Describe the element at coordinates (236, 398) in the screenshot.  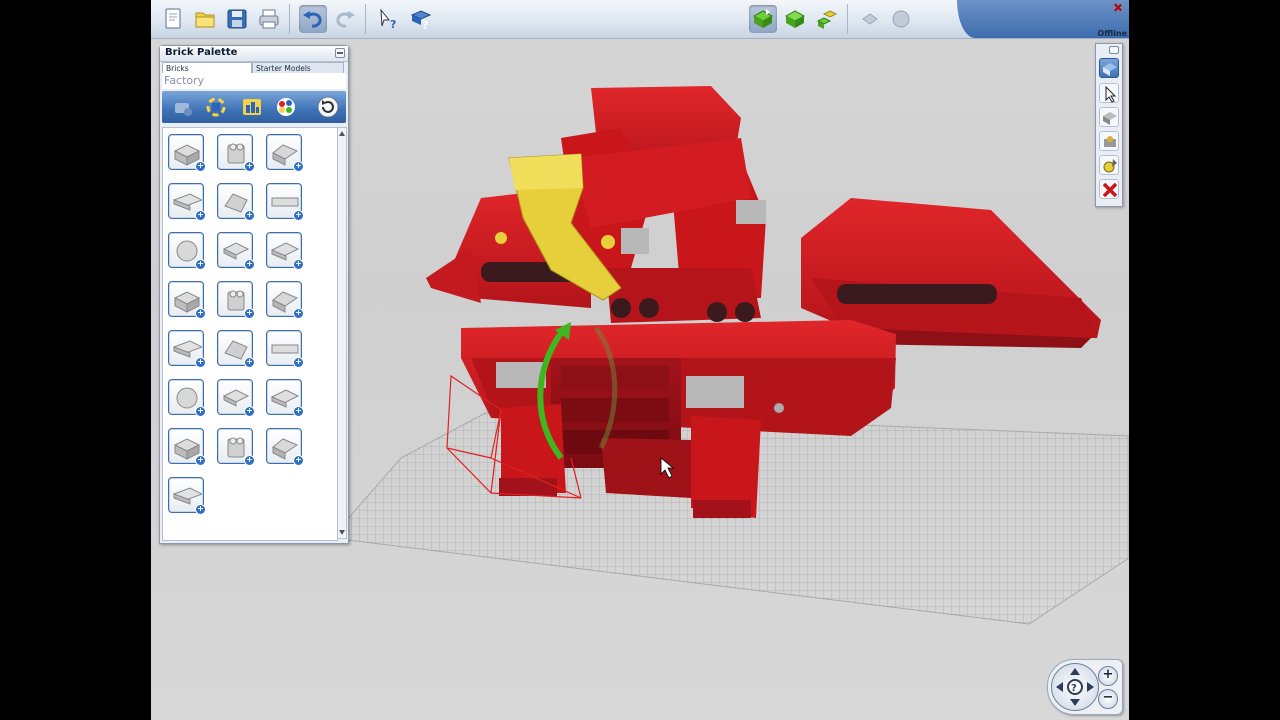
I see `technic-beam-icon: +` at that location.